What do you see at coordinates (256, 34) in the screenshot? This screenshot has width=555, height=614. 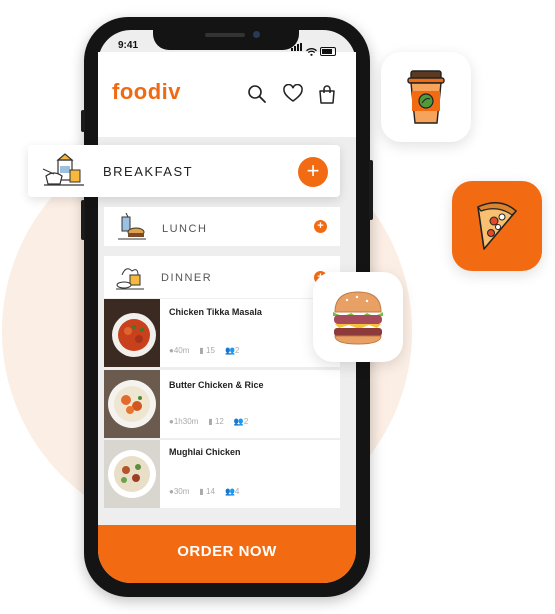 I see `front-camera` at bounding box center [256, 34].